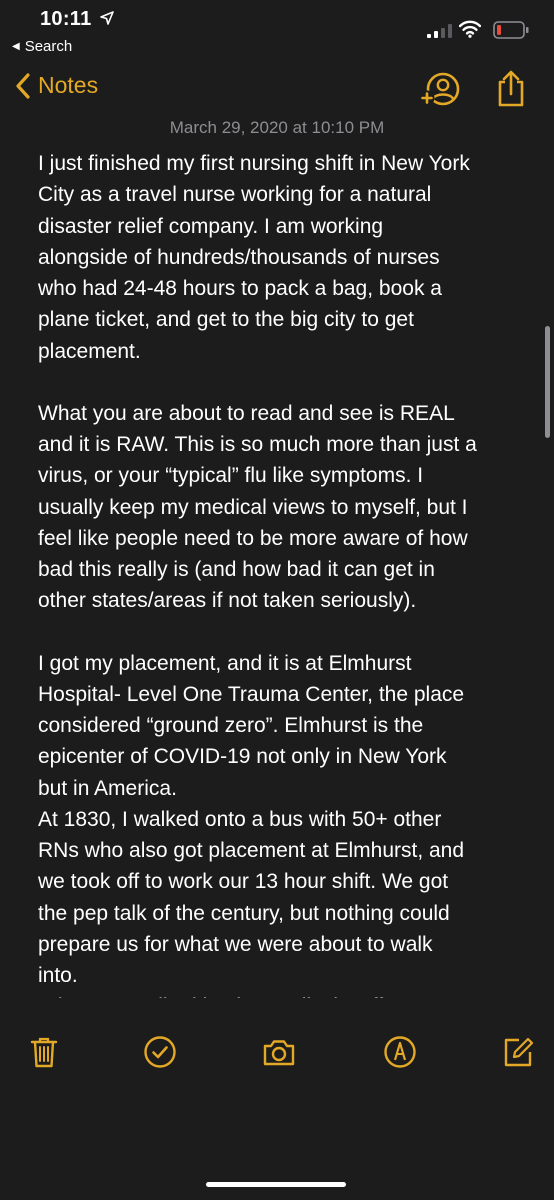  Describe the element at coordinates (547, 382) in the screenshot. I see `scroll-indicator` at that location.